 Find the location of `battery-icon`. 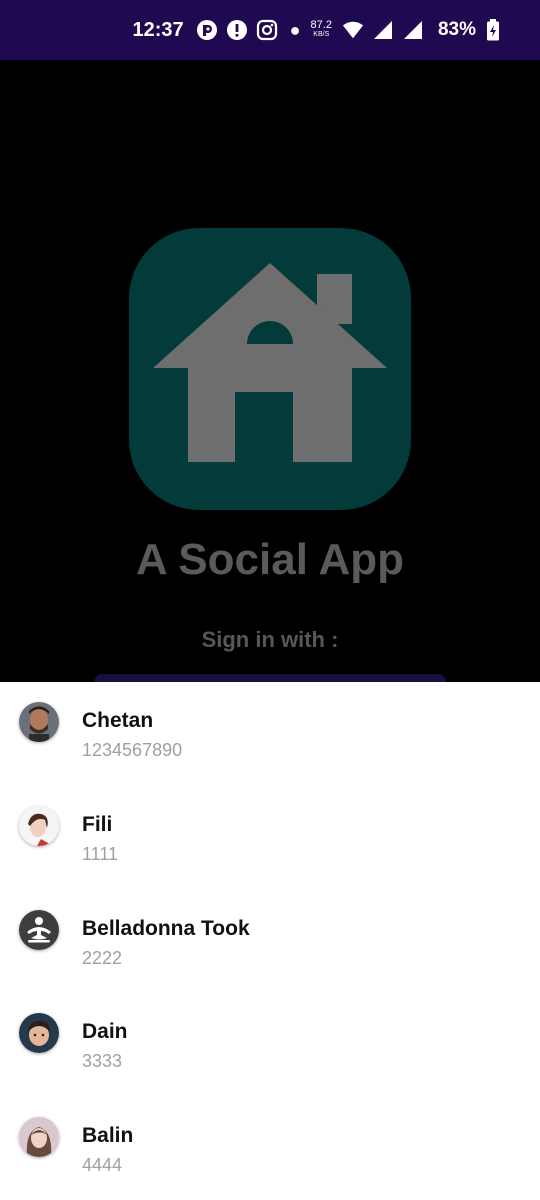

battery-icon is located at coordinates (493, 30).